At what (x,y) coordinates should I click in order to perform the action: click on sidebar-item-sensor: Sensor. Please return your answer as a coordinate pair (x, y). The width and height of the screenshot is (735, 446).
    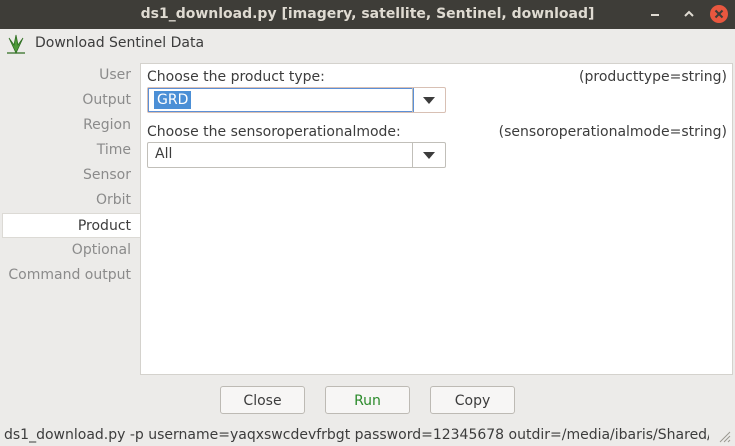
    Looking at the image, I should click on (70, 175).